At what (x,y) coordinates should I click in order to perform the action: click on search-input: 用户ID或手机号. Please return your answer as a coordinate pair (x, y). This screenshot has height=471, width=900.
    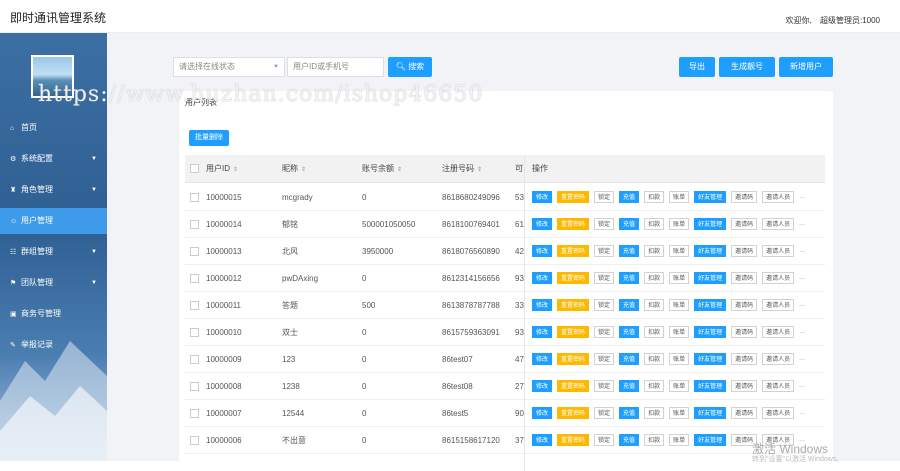
    Looking at the image, I should click on (335, 67).